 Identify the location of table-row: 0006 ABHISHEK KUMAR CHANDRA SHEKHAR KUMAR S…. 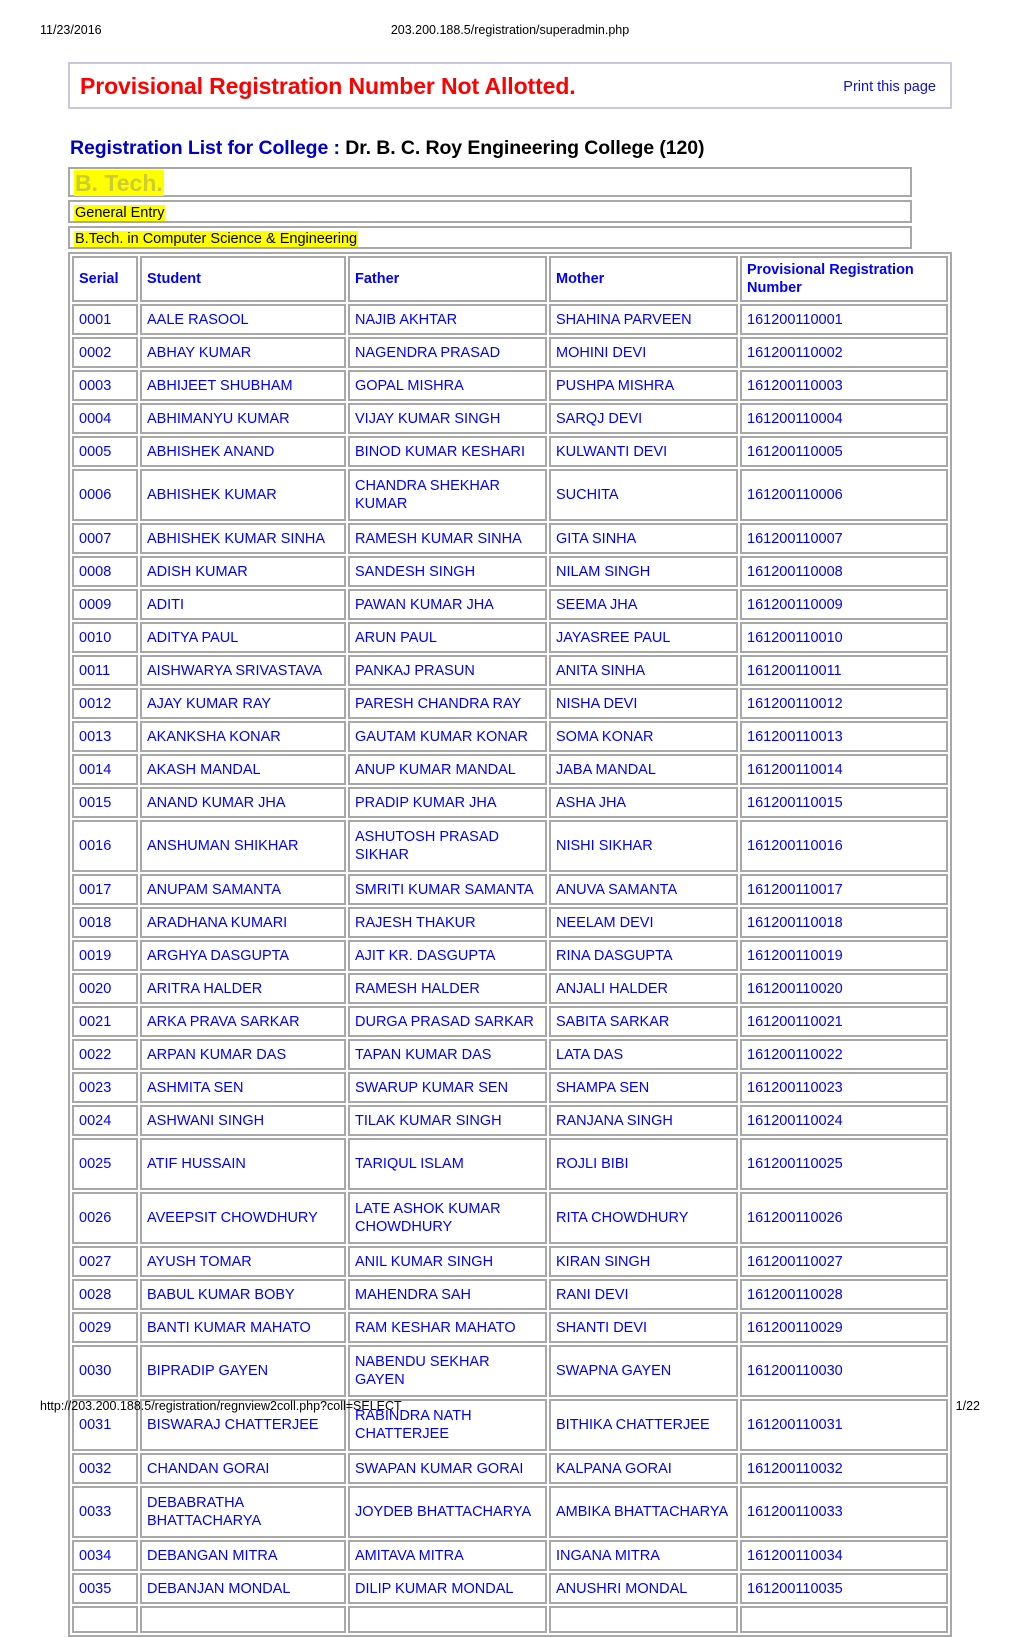
(510, 495).